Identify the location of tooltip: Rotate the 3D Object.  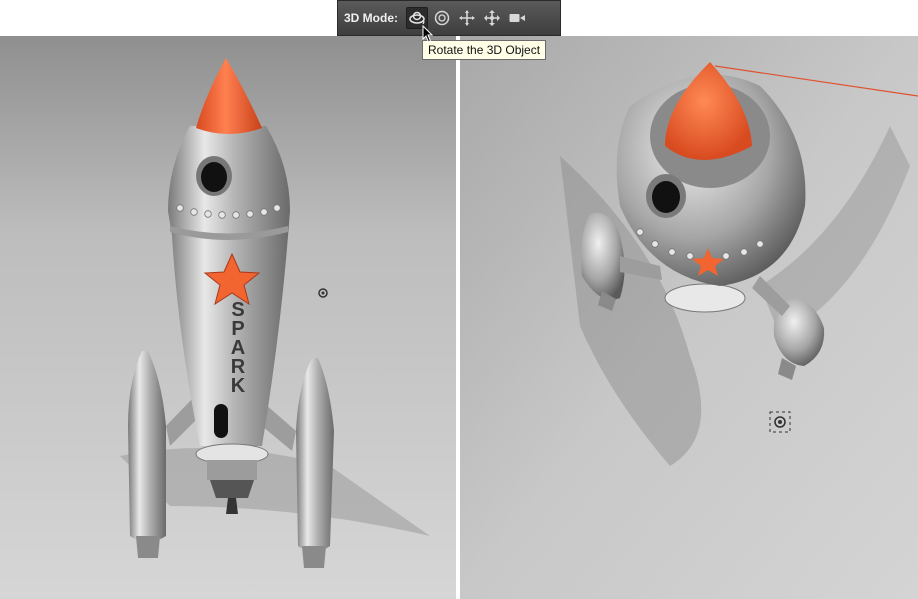
(484, 50).